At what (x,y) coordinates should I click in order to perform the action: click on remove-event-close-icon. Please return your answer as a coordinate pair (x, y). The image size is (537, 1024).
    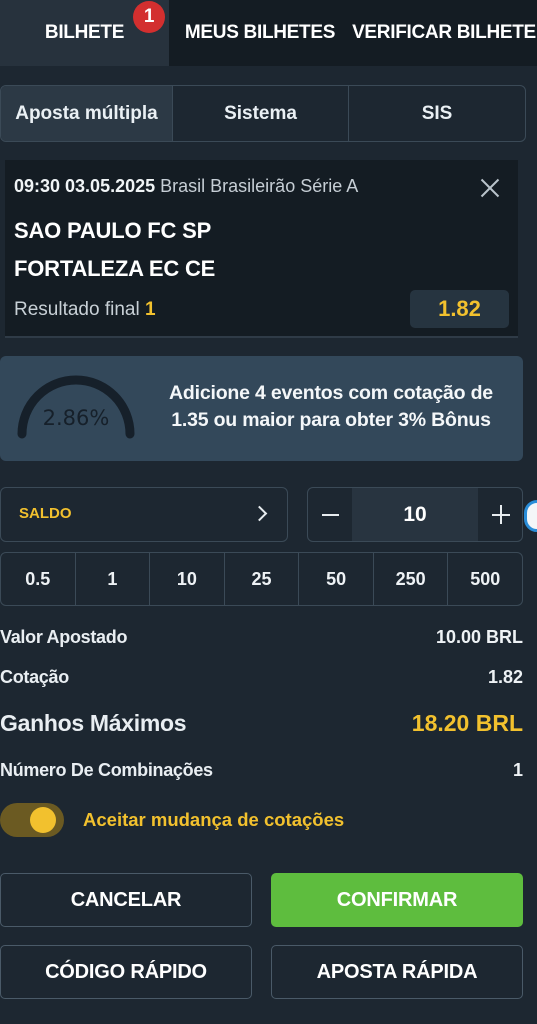
    Looking at the image, I should click on (490, 188).